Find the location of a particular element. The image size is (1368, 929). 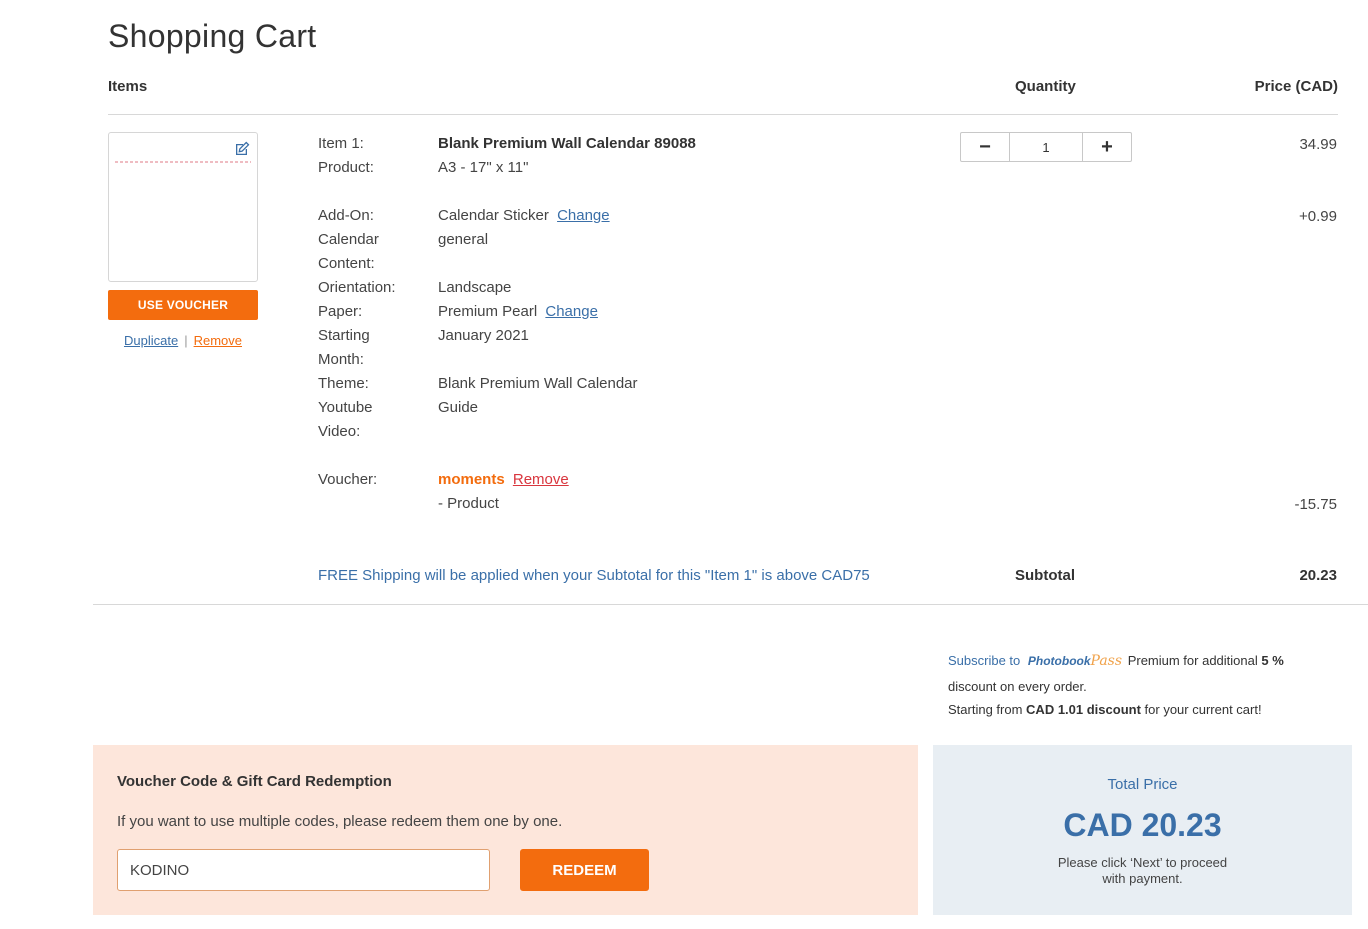

starting-month-value: January 2021 is located at coordinates (483, 335).